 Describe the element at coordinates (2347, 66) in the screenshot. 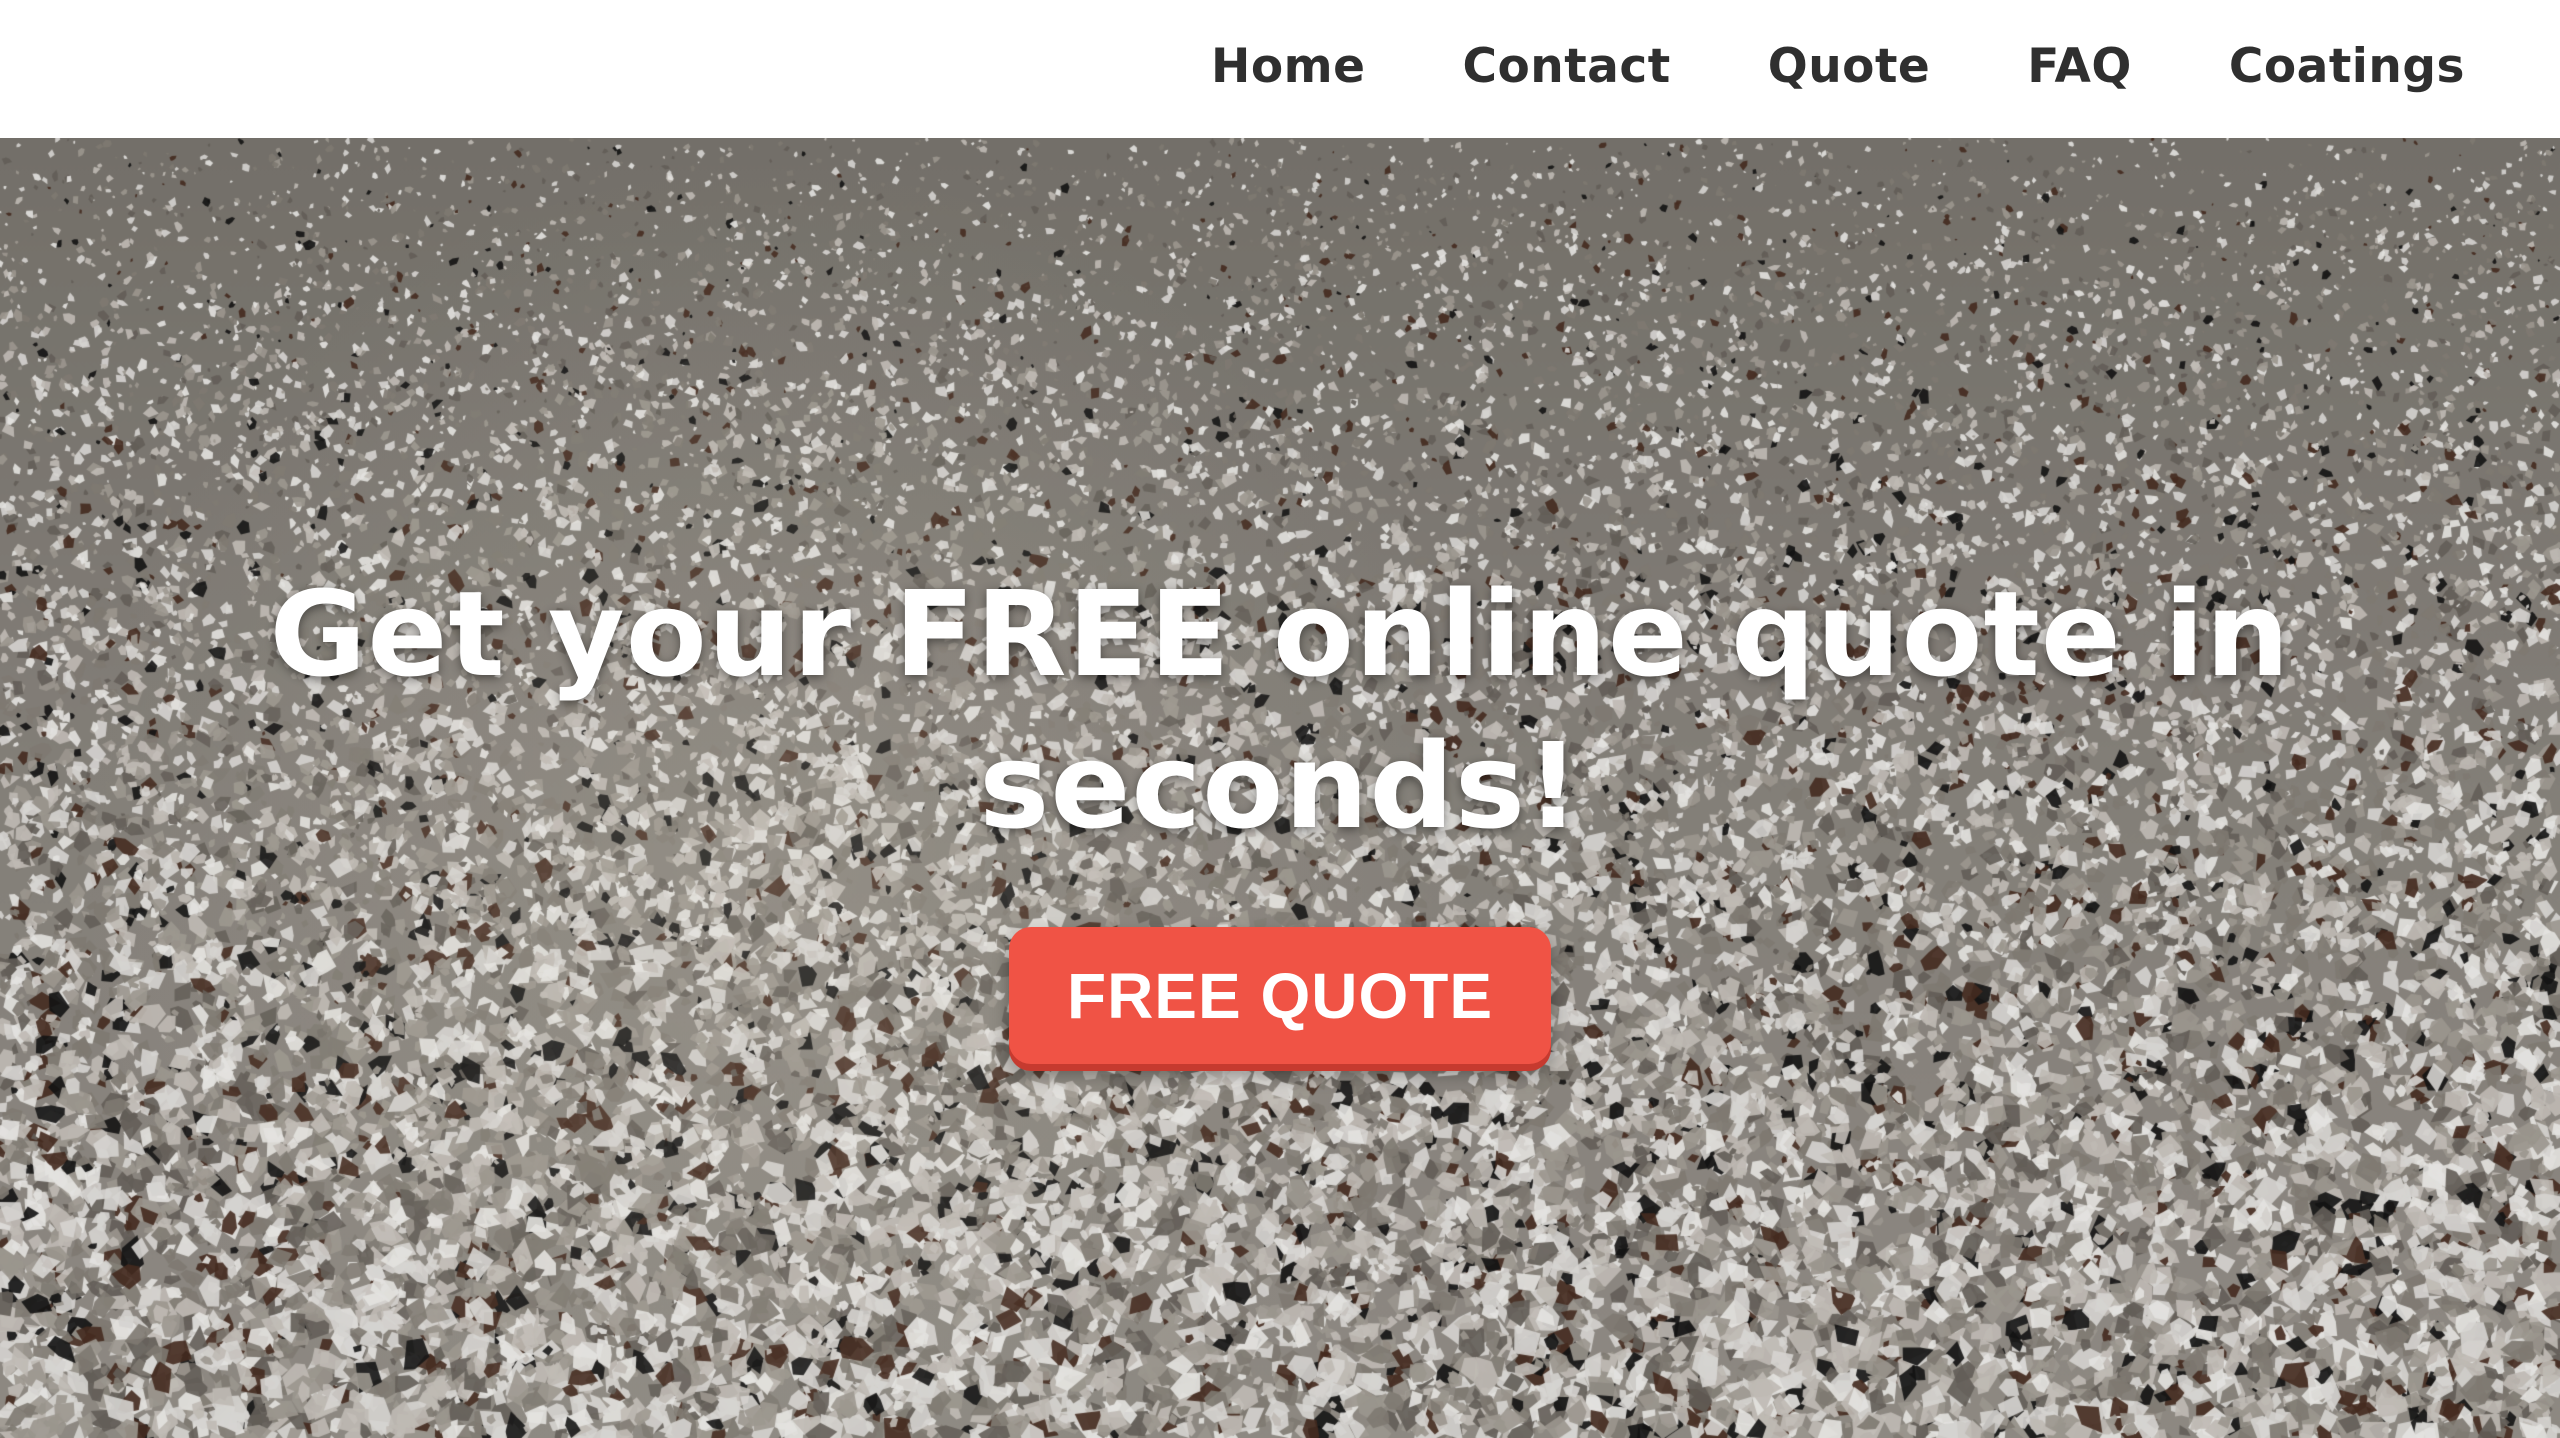

I see `nav-coatings-link: Coatings` at that location.